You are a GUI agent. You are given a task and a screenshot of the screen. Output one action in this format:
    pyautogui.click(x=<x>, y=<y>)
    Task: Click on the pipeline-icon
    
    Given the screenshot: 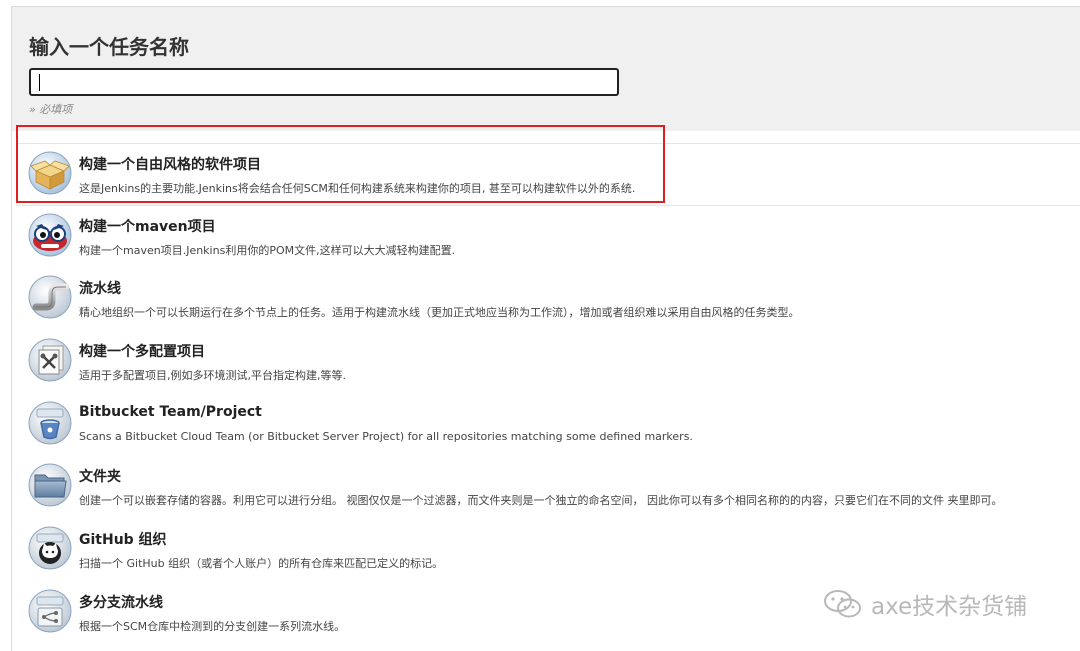 What is the action you would take?
    pyautogui.click(x=50, y=297)
    